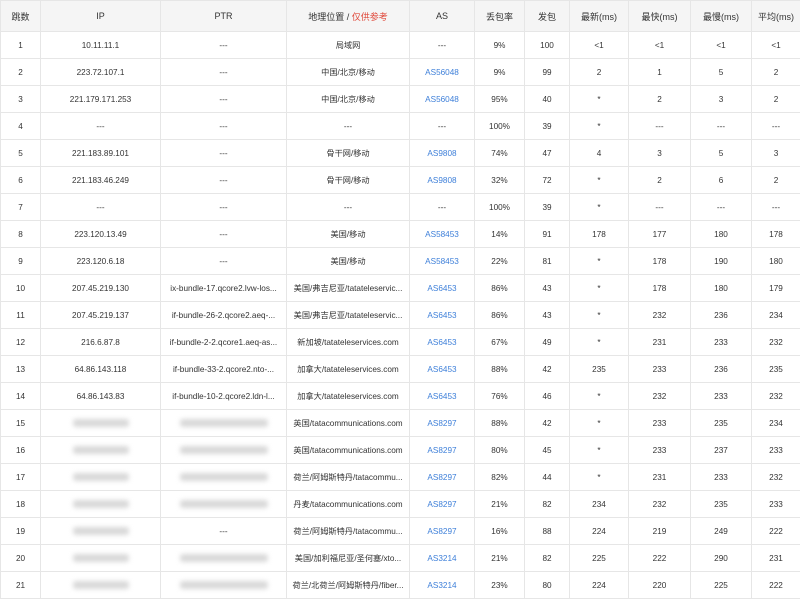  I want to click on col-ip: IP, so click(101, 16).